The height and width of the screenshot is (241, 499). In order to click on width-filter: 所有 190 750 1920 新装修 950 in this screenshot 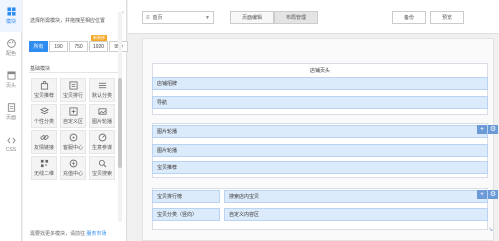, I will do `click(79, 43)`.